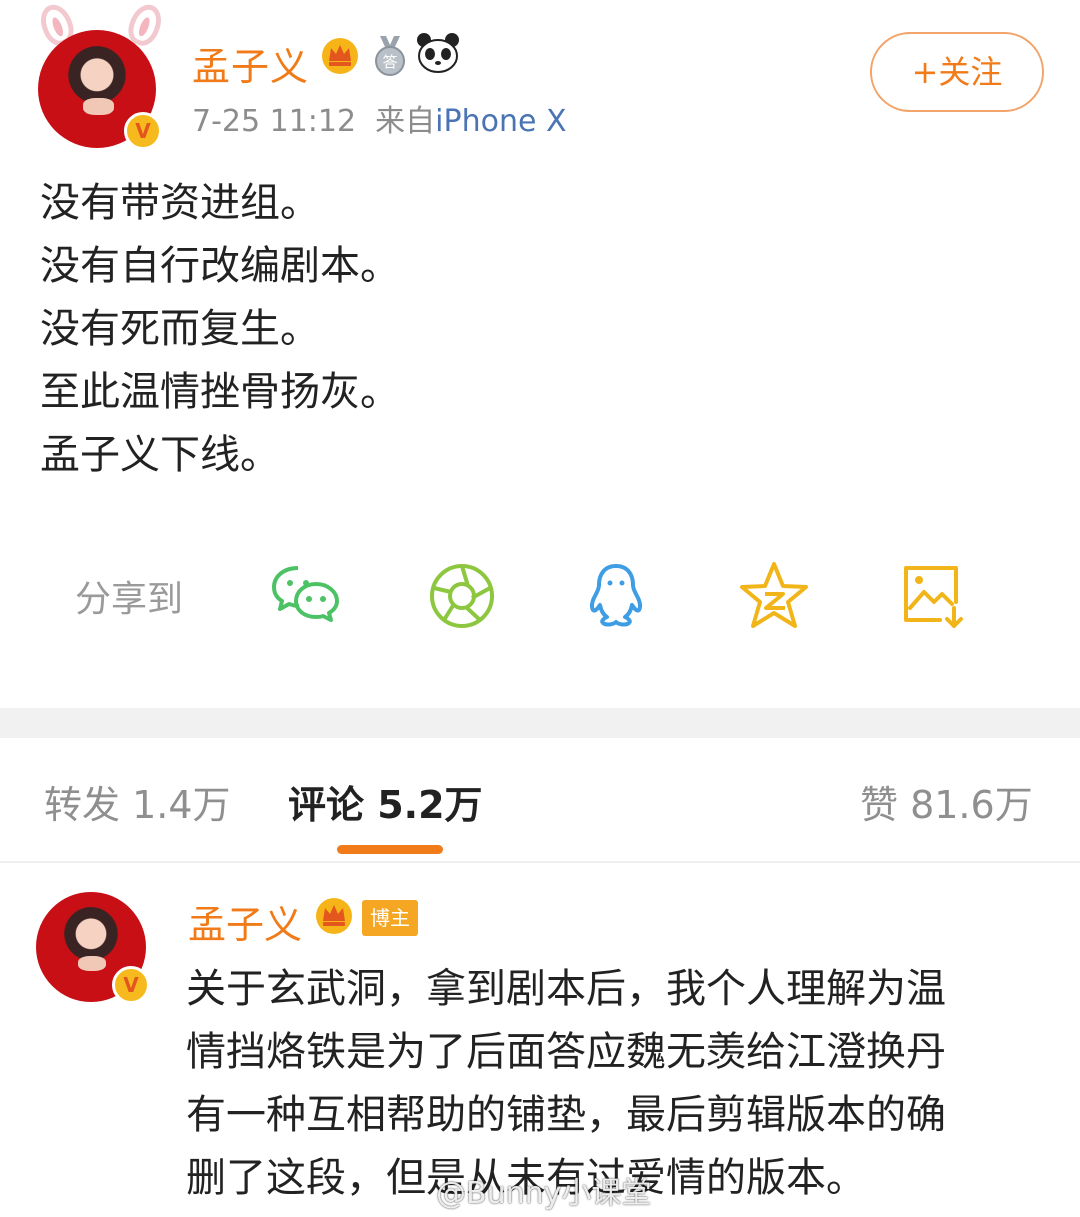  I want to click on medal-icon: 答, so click(390, 56).